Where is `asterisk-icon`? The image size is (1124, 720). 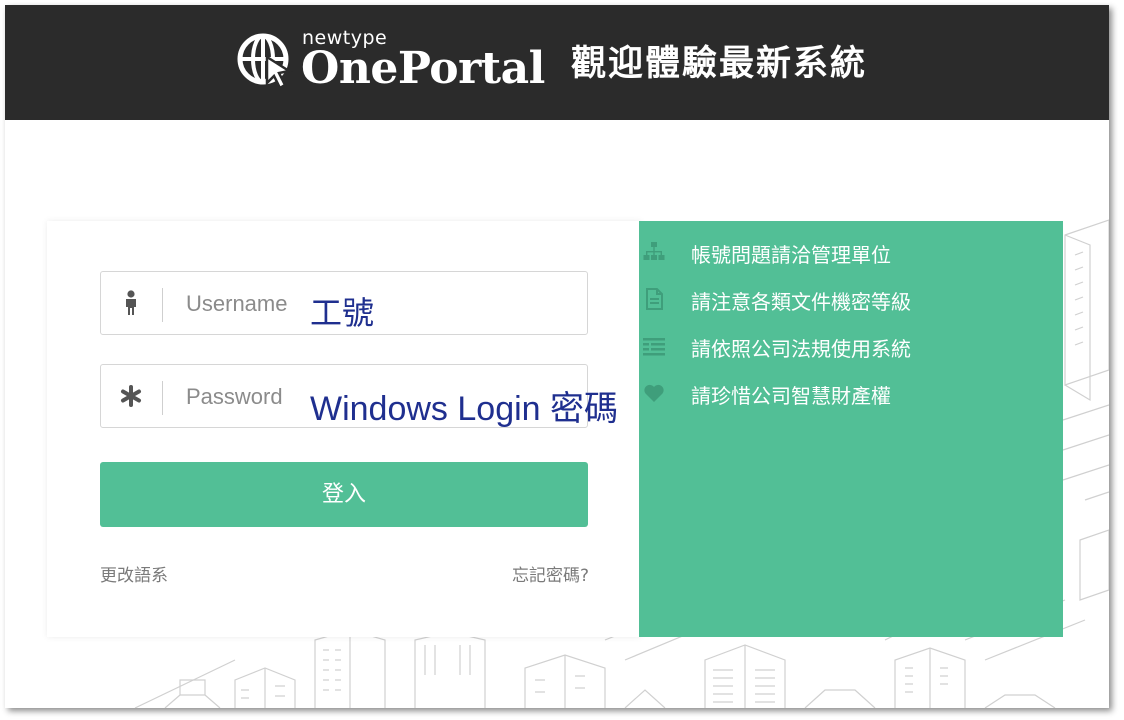
asterisk-icon is located at coordinates (131, 396).